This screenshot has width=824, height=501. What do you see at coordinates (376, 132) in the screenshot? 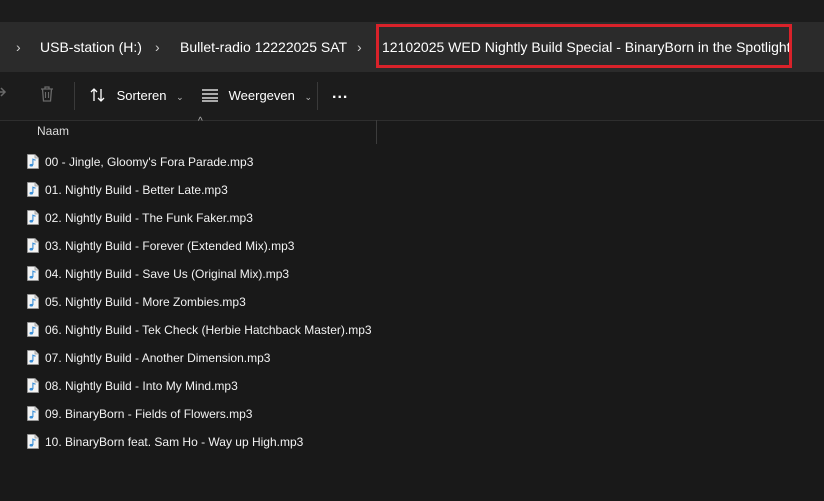
I see `column-divider` at bounding box center [376, 132].